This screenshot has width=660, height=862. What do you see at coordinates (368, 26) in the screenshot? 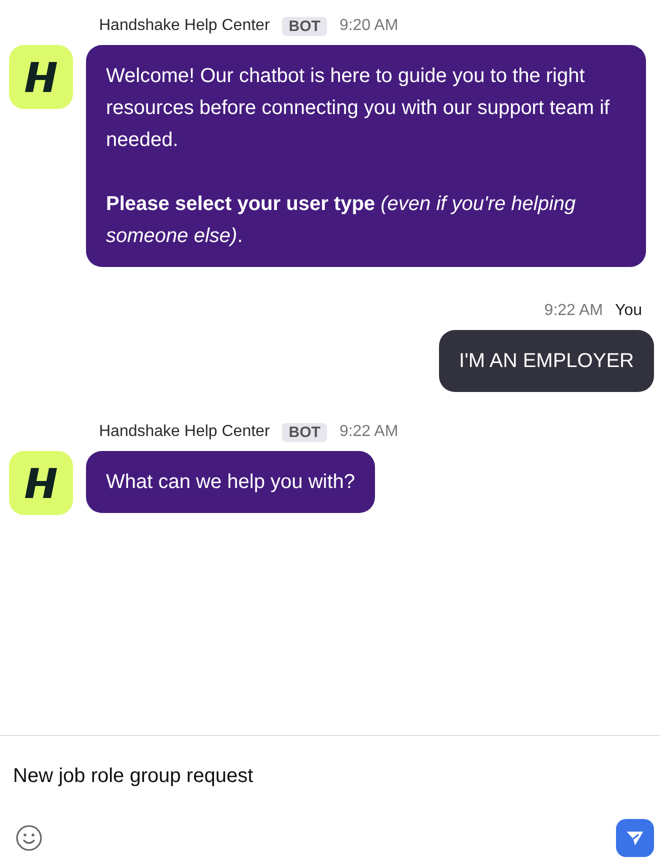
I see `message-time: 9:20 AM` at bounding box center [368, 26].